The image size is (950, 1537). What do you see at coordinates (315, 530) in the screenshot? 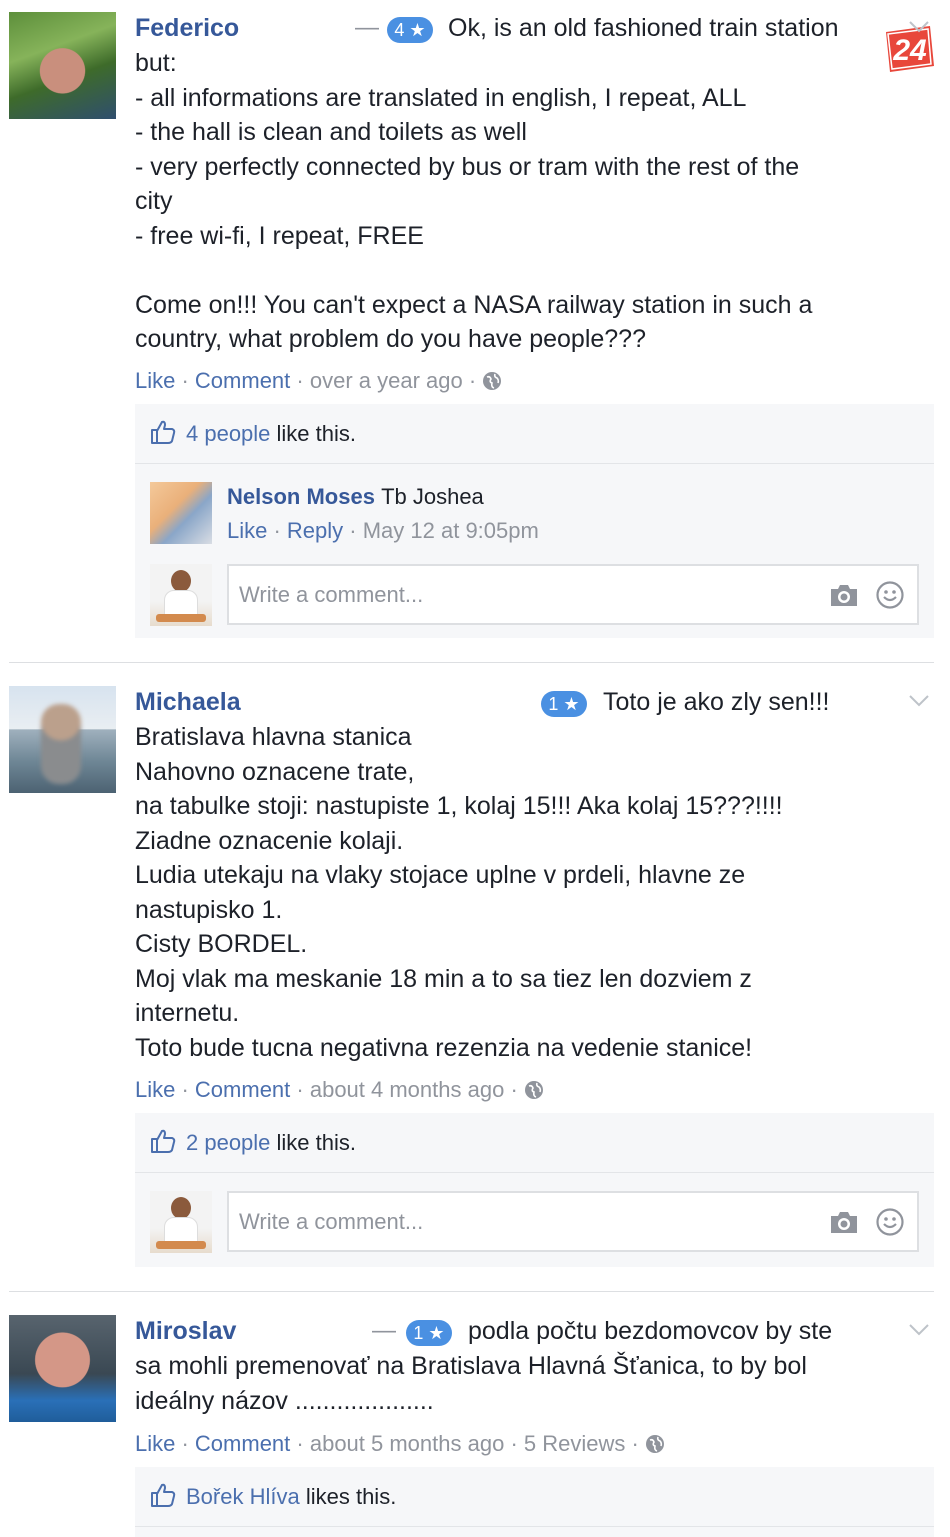
I see `reply-link: Reply` at bounding box center [315, 530].